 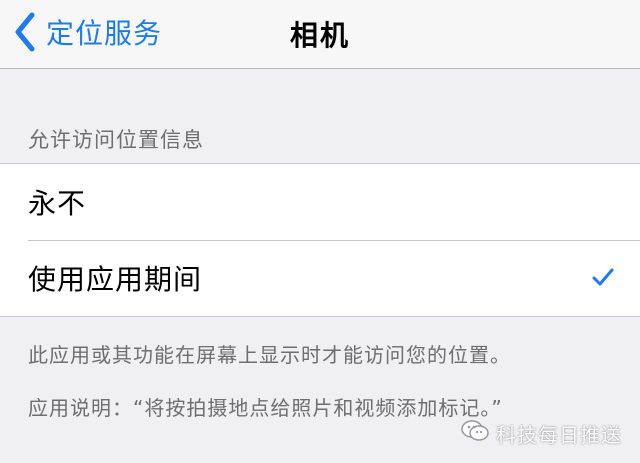 What do you see at coordinates (559, 434) in the screenshot?
I see `watermark-label: 科技每日推送` at bounding box center [559, 434].